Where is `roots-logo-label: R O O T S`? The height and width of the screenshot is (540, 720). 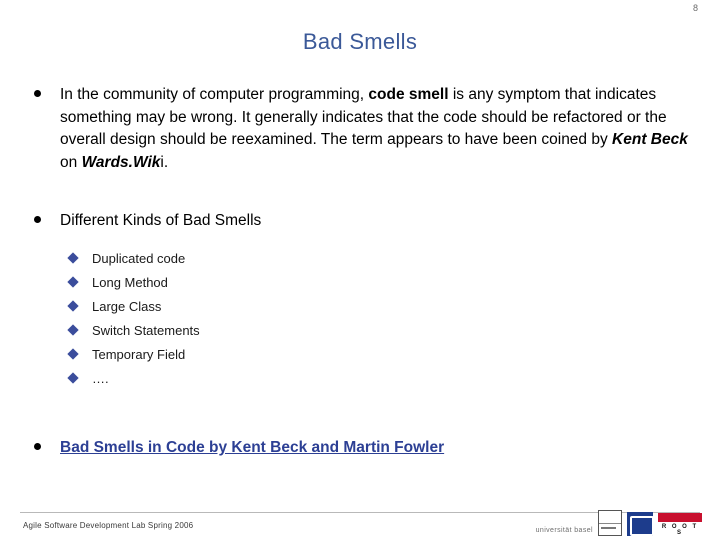
roots-logo-label: R O O T S is located at coordinates (680, 530).